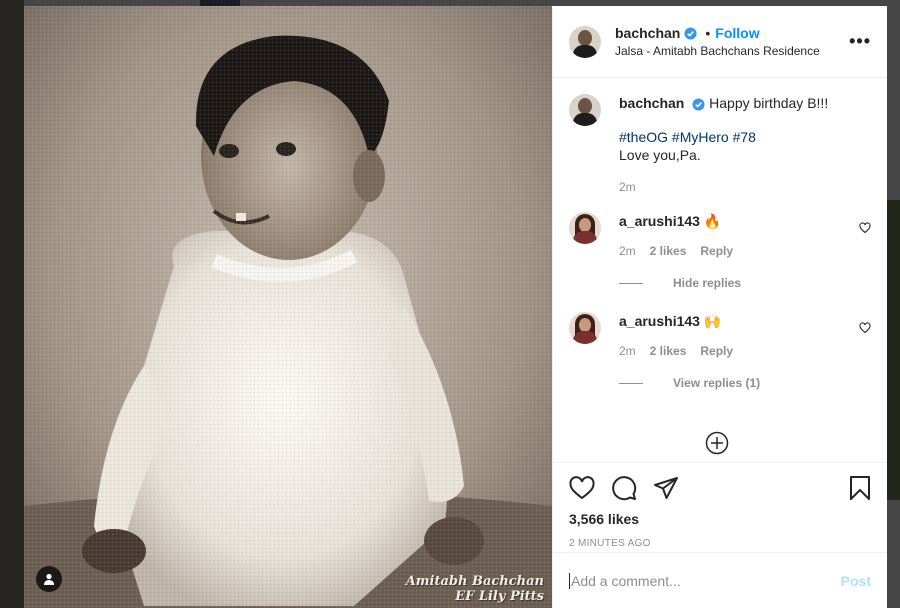 The width and height of the screenshot is (900, 608). Describe the element at coordinates (856, 581) in the screenshot. I see `post-comment-button: Post` at that location.